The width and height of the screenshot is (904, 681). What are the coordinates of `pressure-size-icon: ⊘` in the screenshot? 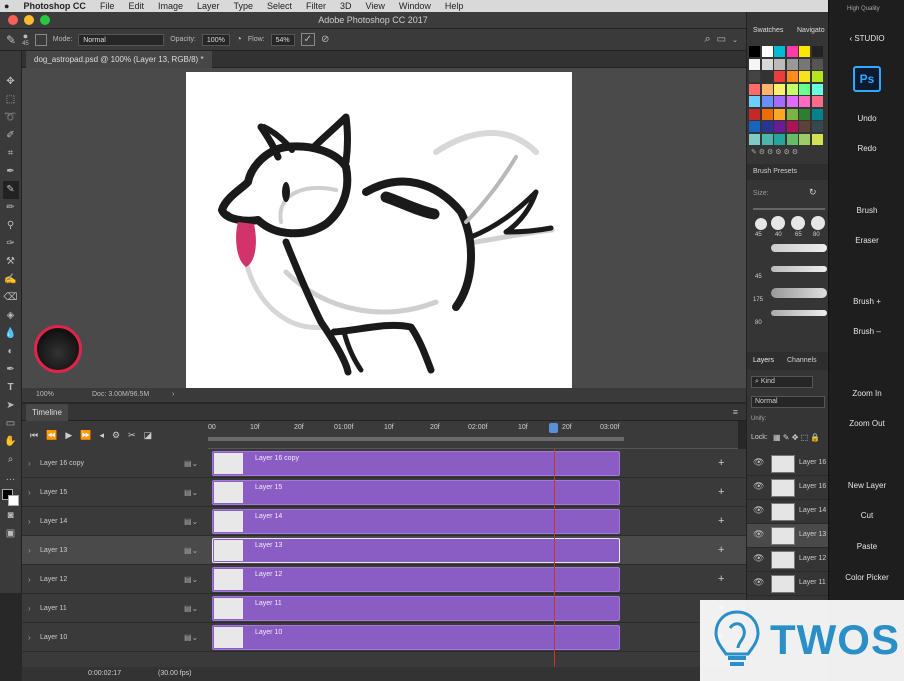 It's located at (325, 39).